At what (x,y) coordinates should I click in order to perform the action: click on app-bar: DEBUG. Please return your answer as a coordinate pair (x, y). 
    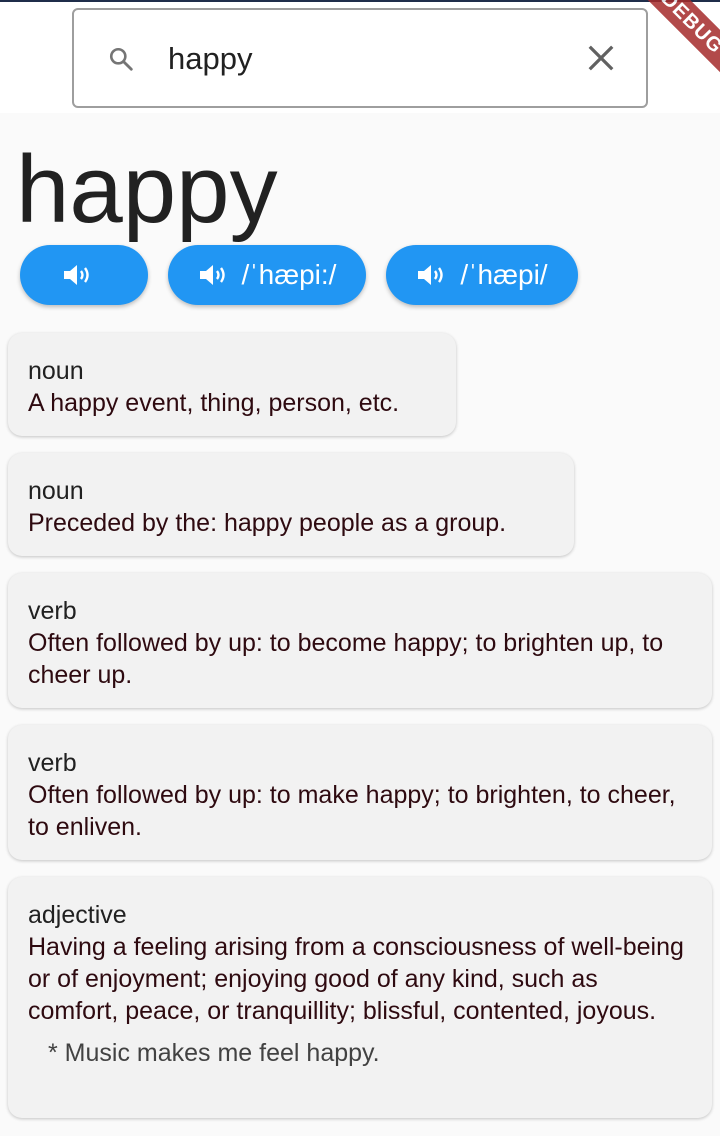
    Looking at the image, I should click on (360, 56).